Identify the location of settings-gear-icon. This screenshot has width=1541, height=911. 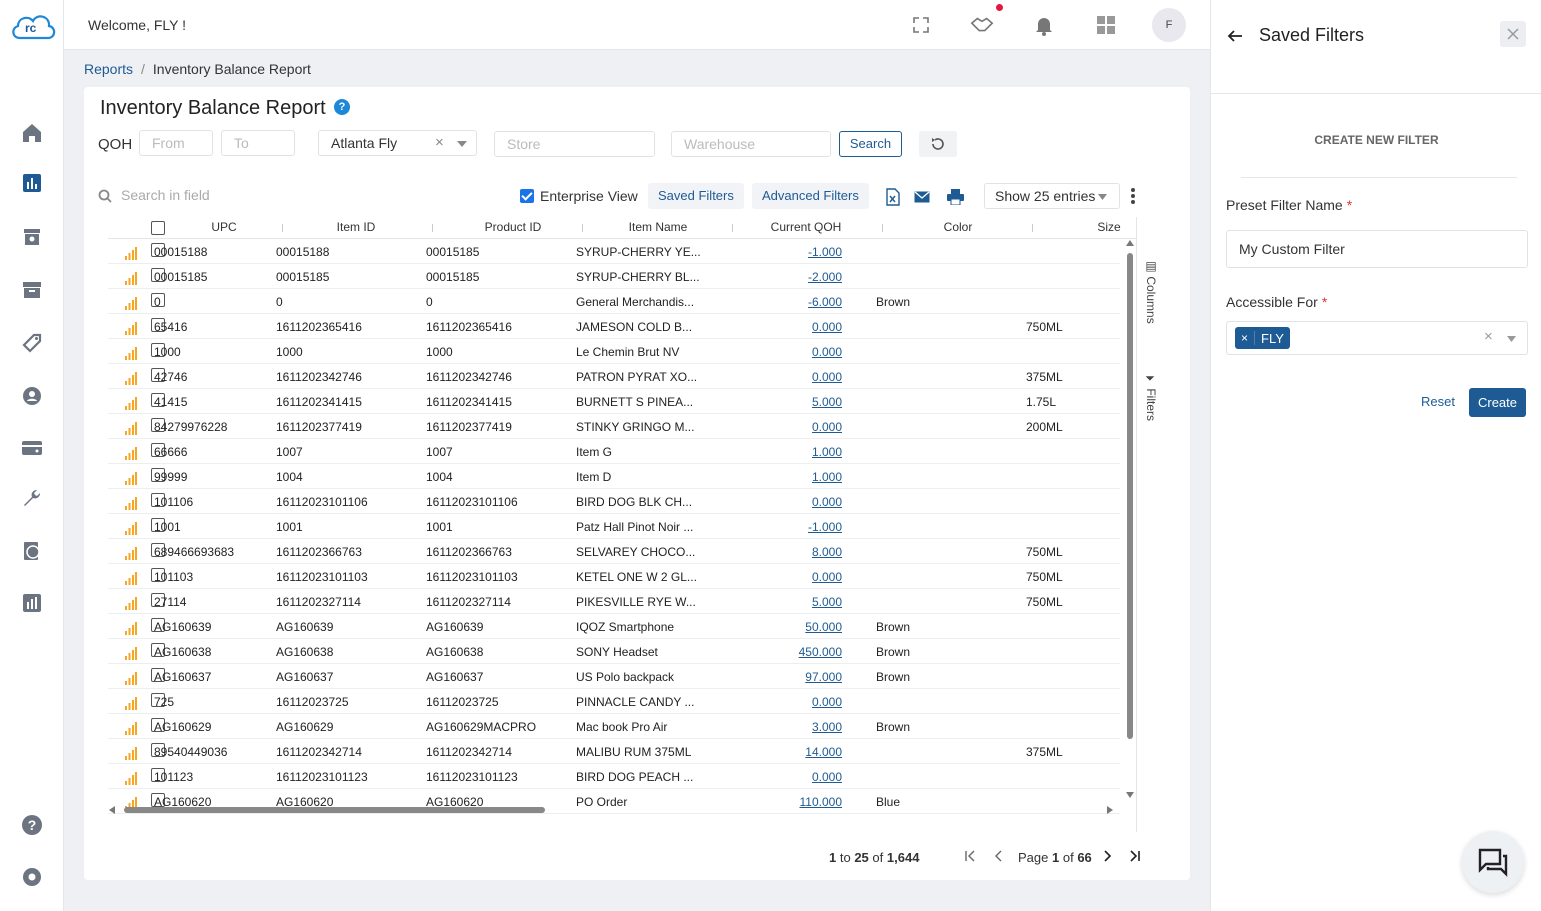
(32, 877).